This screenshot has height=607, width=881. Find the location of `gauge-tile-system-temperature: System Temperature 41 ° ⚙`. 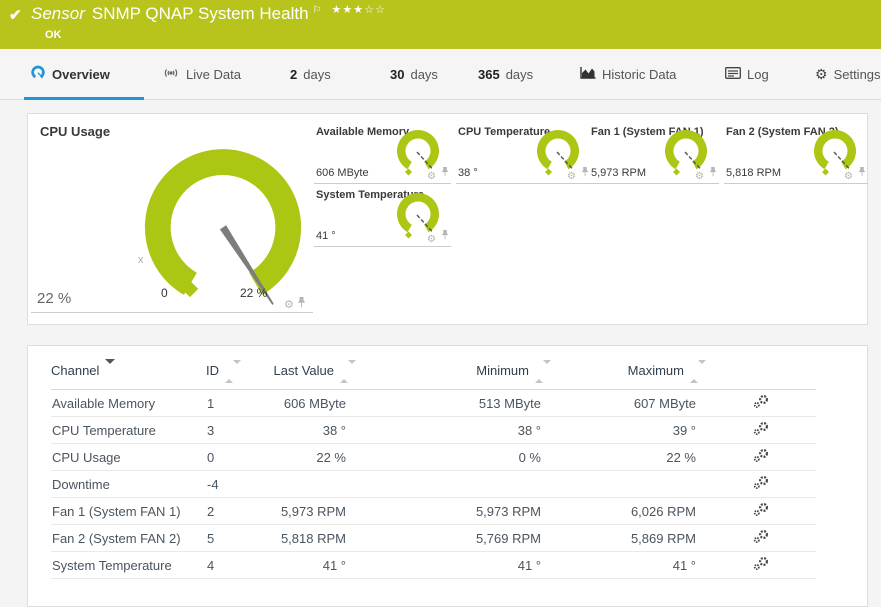

gauge-tile-system-temperature: System Temperature 41 ° ⚙ is located at coordinates (382, 216).